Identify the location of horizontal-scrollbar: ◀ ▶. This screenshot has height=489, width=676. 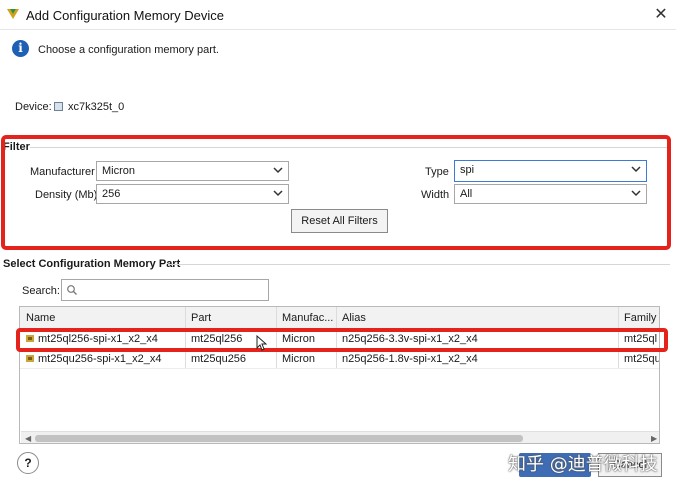
(340, 437).